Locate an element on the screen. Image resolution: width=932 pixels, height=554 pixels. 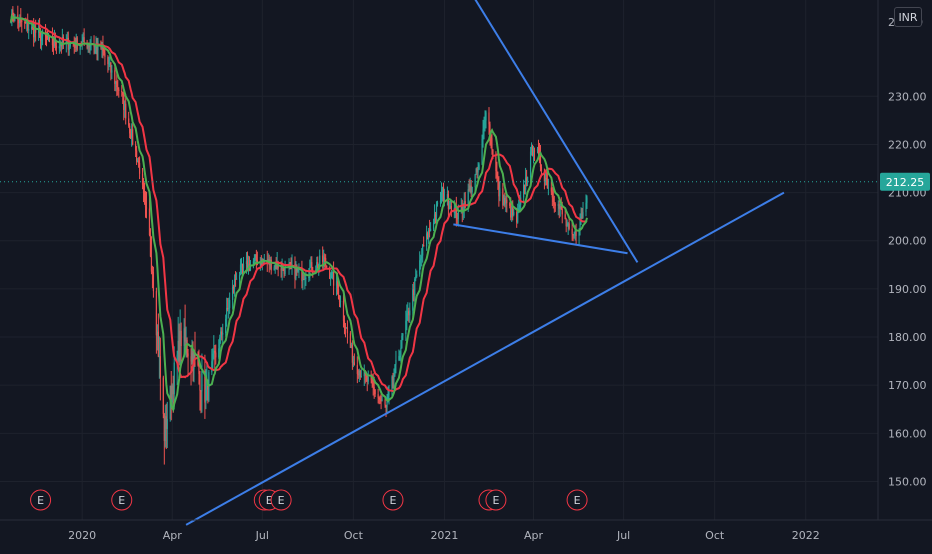
currency-badge: INR is located at coordinates (908, 17).